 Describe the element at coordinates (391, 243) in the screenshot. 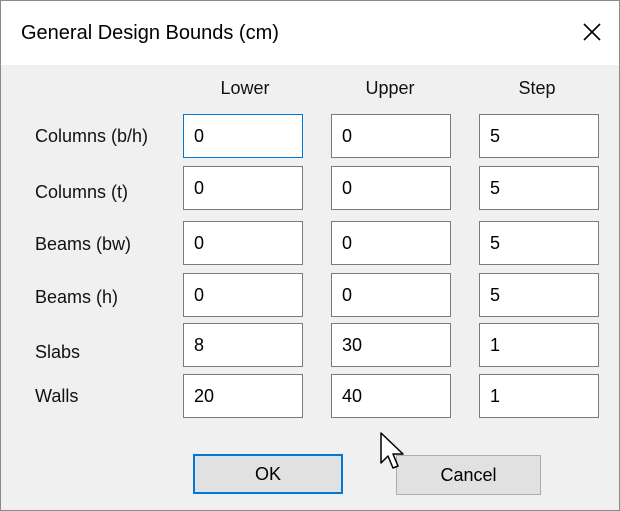

I see `beams-bw-upper-input` at that location.